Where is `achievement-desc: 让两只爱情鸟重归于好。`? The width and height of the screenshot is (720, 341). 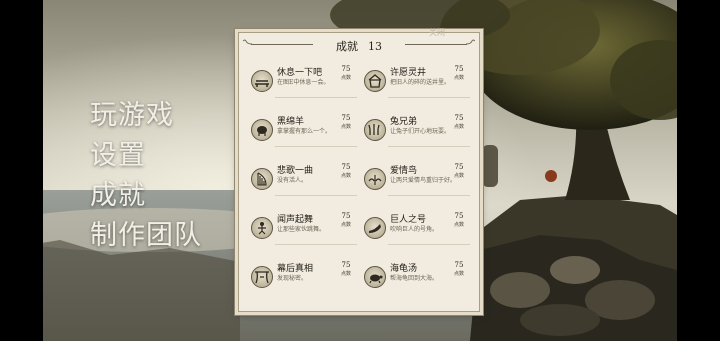 achievement-desc: 让两只爱情鸟重归于好。 is located at coordinates (421, 180).